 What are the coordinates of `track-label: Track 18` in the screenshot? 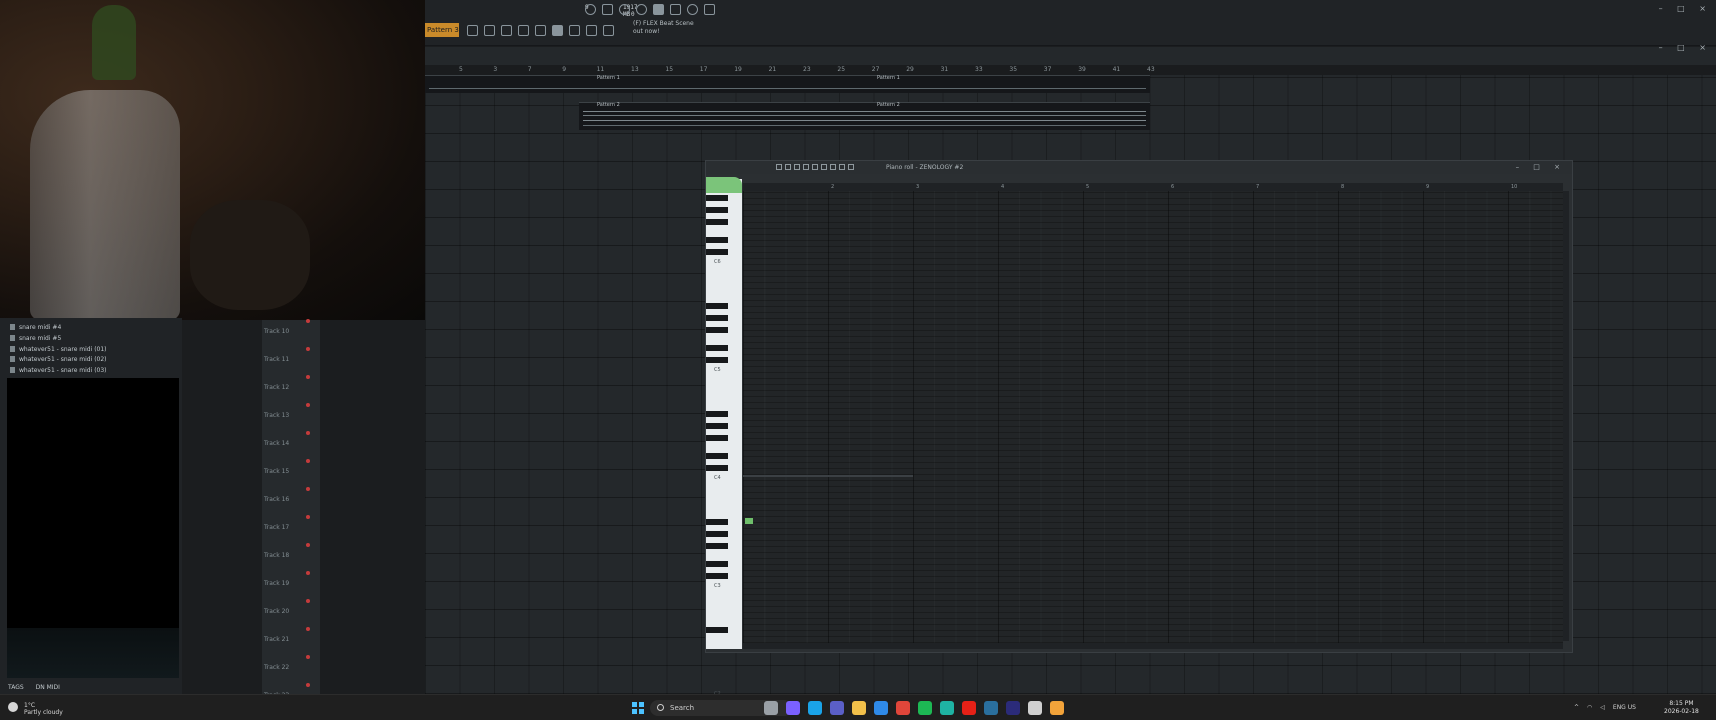 It's located at (276, 555).